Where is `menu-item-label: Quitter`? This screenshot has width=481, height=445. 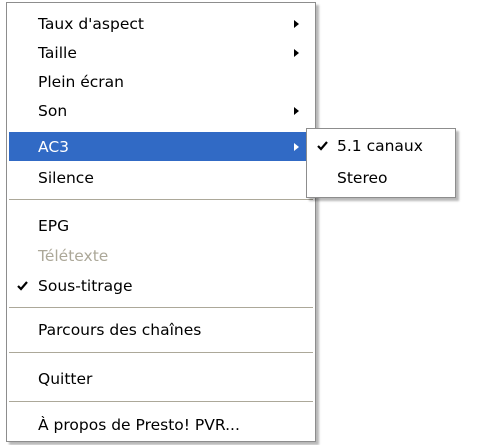
menu-item-label: Quitter is located at coordinates (65, 378).